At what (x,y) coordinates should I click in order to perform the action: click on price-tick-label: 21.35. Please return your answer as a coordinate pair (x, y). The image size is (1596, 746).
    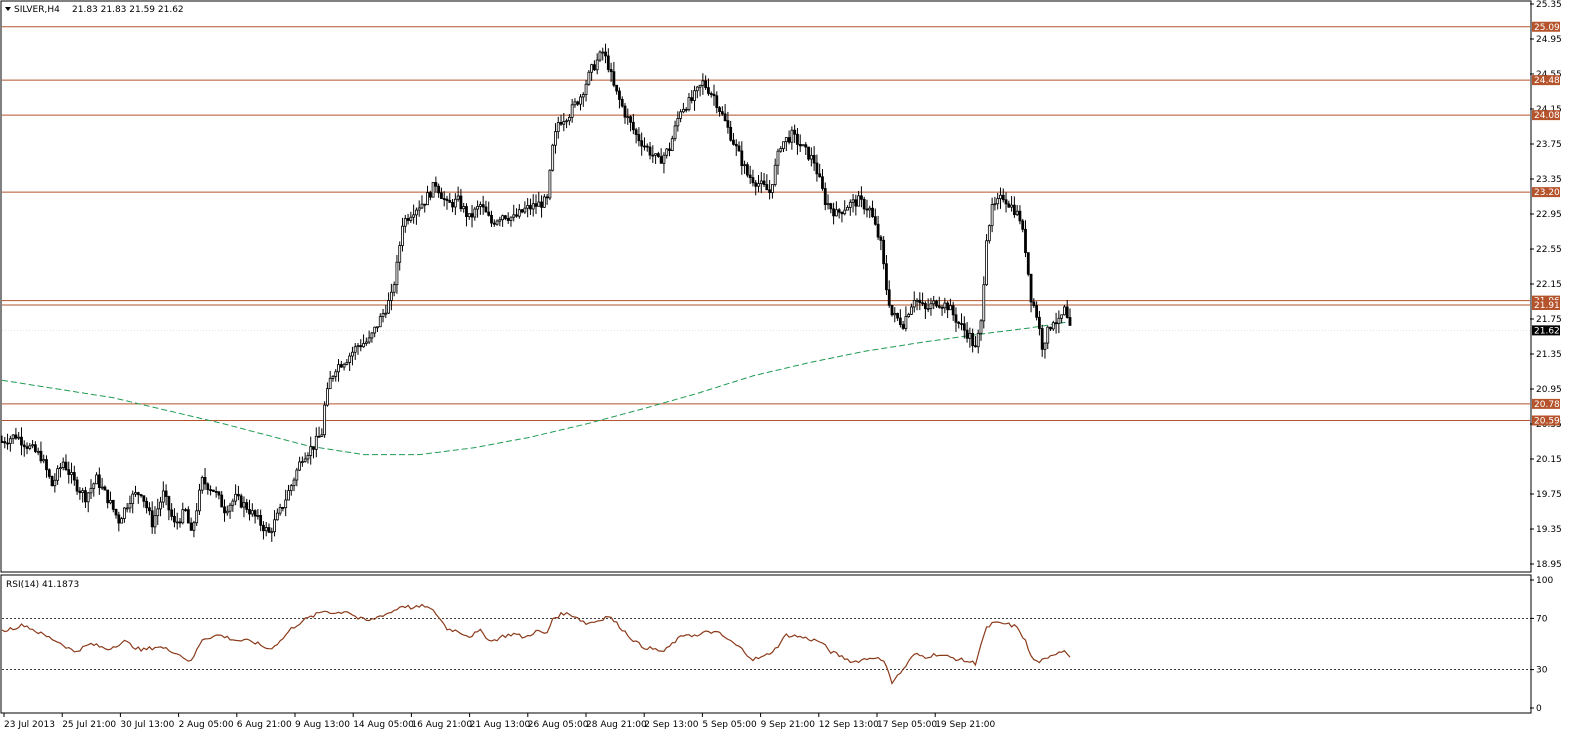
    Looking at the image, I should click on (1549, 355).